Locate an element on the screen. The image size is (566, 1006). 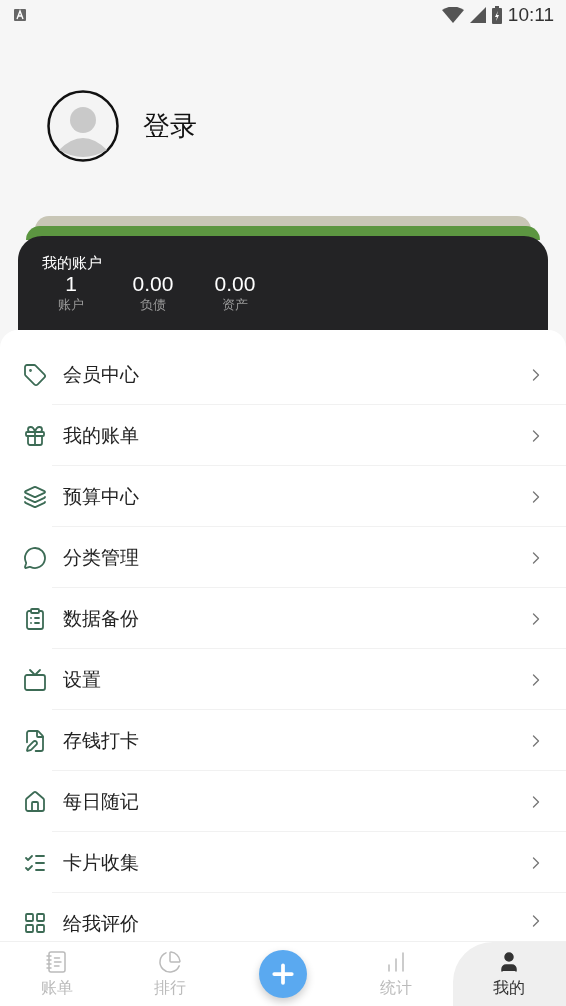
menu-label: 分类管理 is located at coordinates (101, 557).